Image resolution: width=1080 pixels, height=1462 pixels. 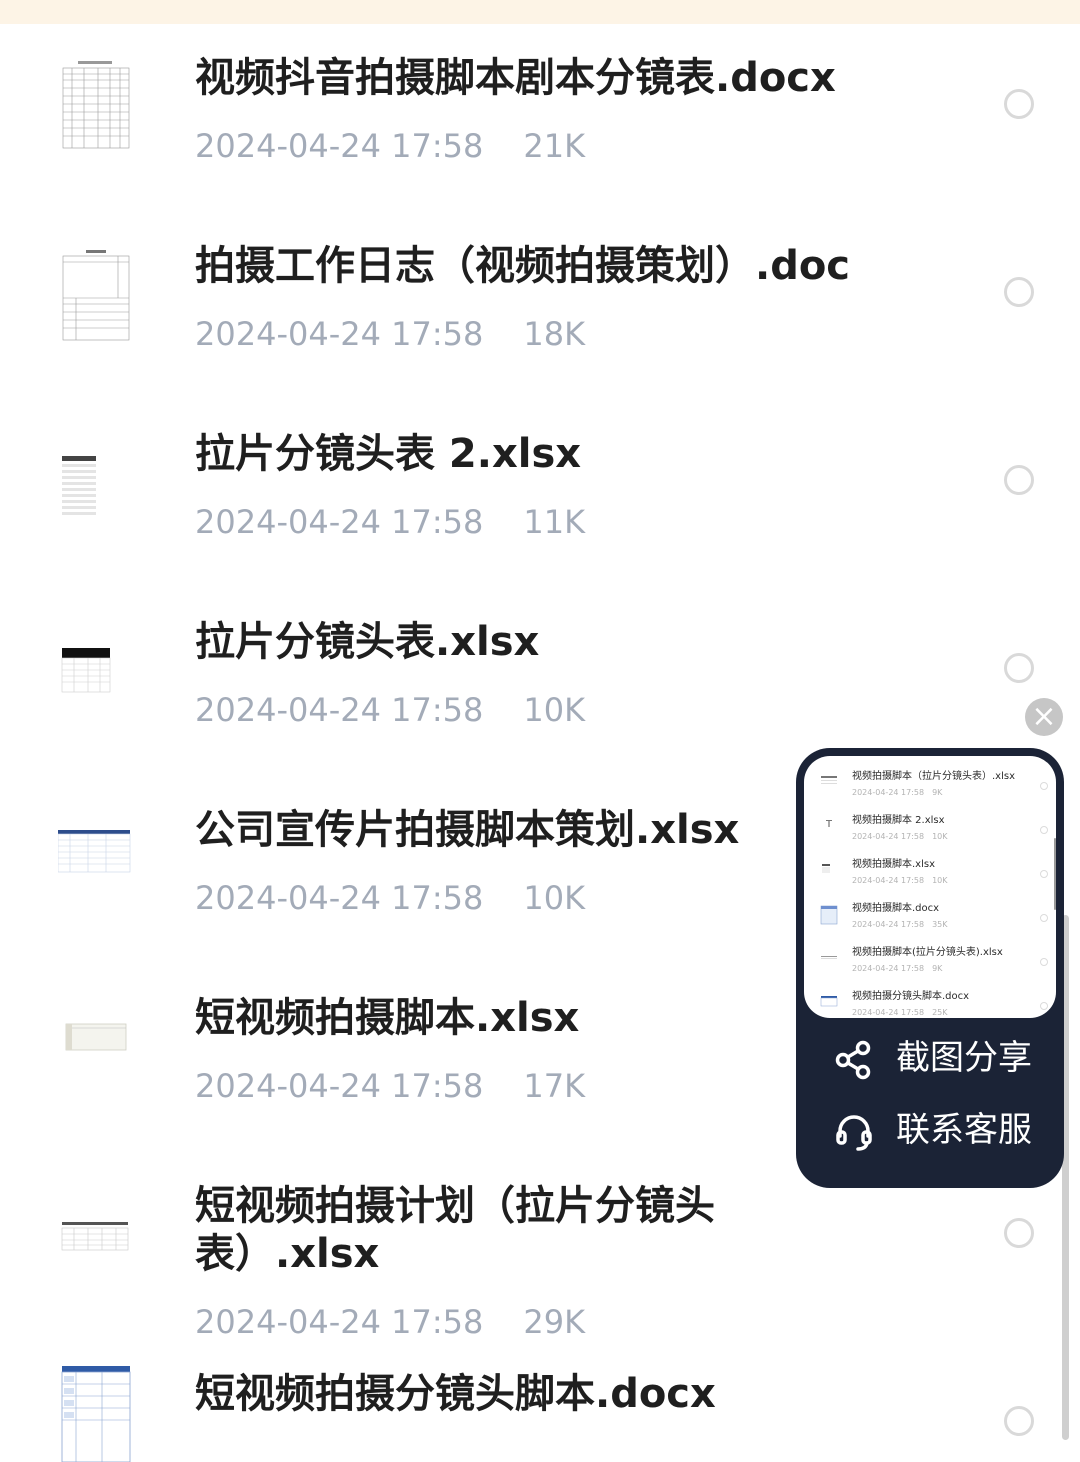 What do you see at coordinates (900, 924) in the screenshot?
I see `preview-file-meta: 2024-04-24 17:58 35K` at bounding box center [900, 924].